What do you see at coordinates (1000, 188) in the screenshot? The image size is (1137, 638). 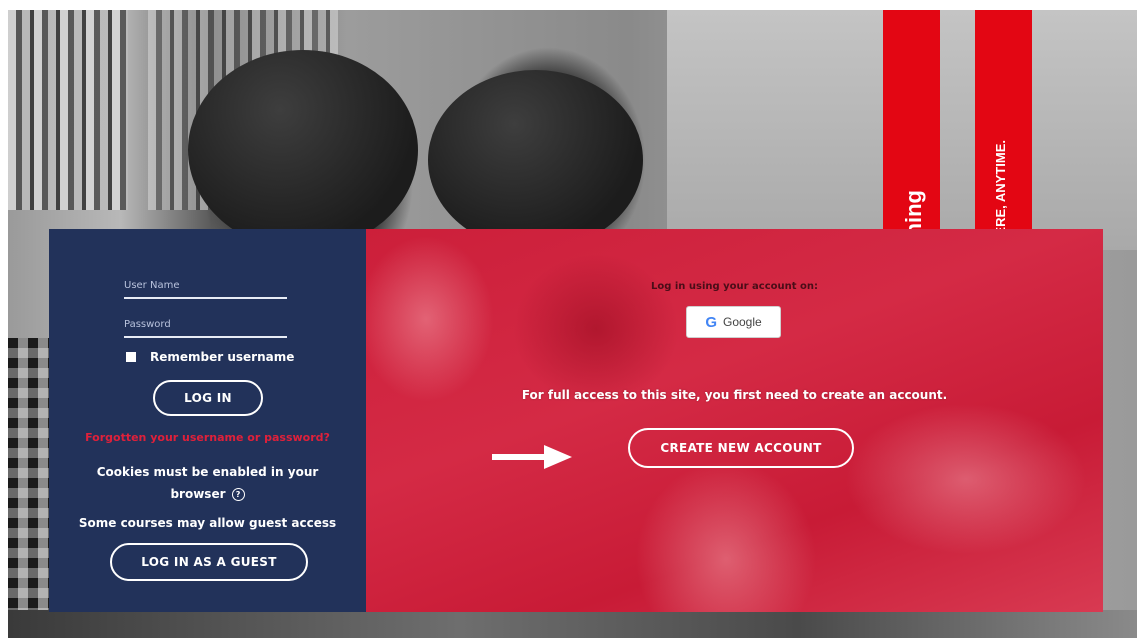 I see `banner-2-text: ERE, ANYTIME.` at bounding box center [1000, 188].